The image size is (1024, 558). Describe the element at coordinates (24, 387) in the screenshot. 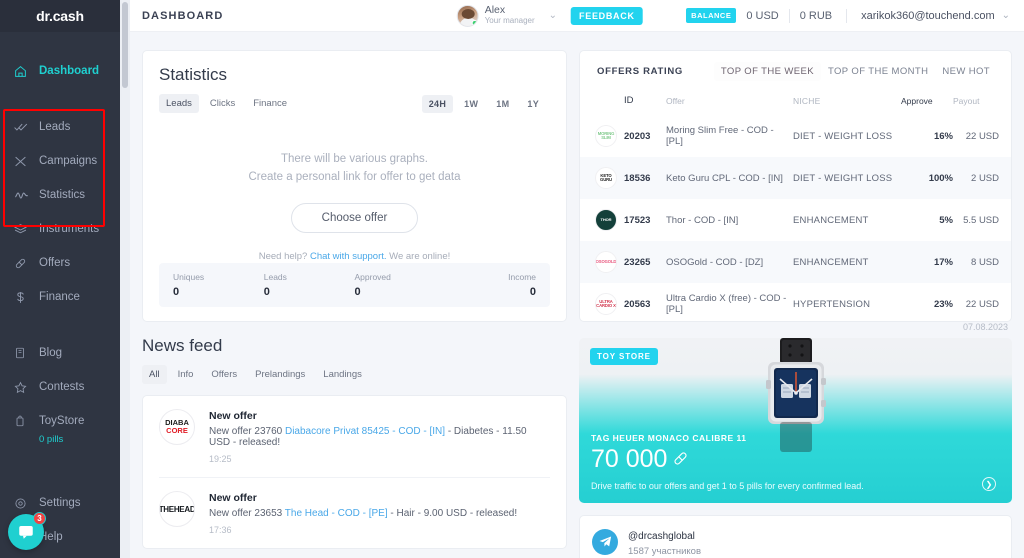

I see `star-icon` at that location.